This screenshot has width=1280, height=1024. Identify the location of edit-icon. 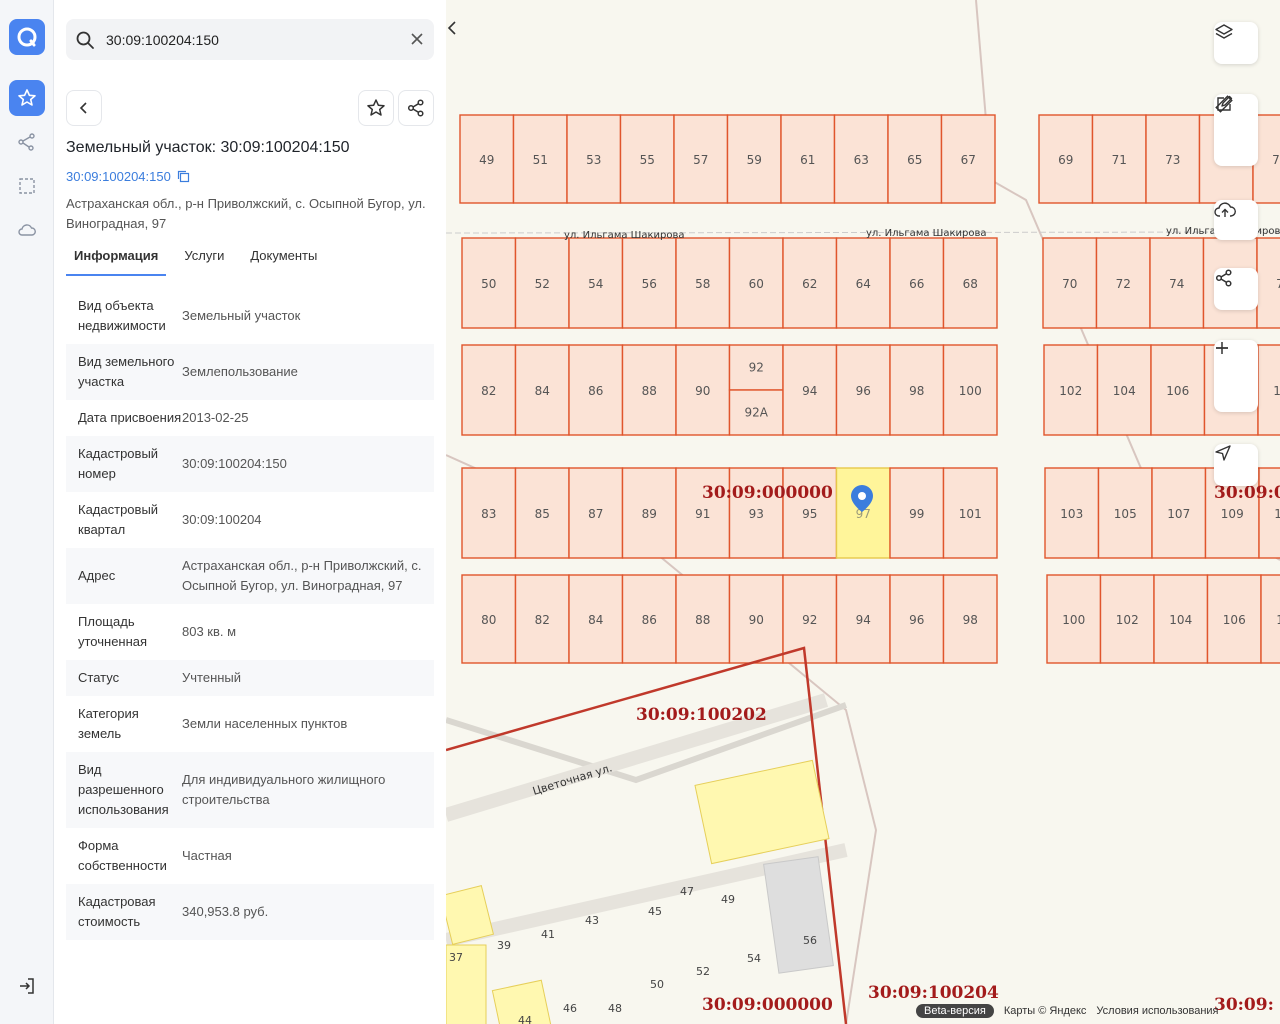
(1236, 130).